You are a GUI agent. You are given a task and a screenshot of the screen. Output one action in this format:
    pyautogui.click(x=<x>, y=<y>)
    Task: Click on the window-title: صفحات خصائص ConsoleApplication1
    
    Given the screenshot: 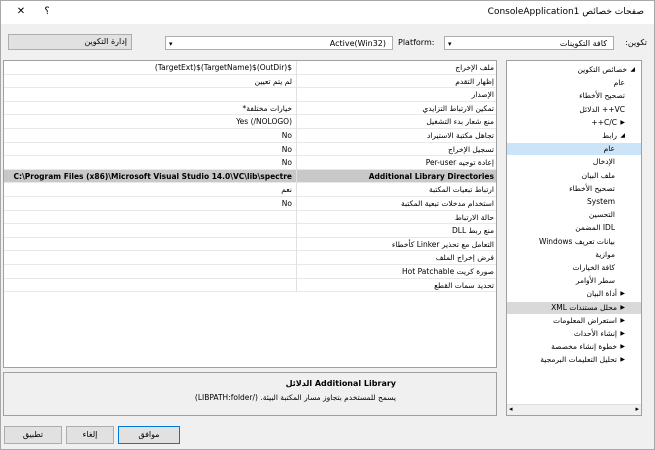 What is the action you would take?
    pyautogui.click(x=565, y=12)
    